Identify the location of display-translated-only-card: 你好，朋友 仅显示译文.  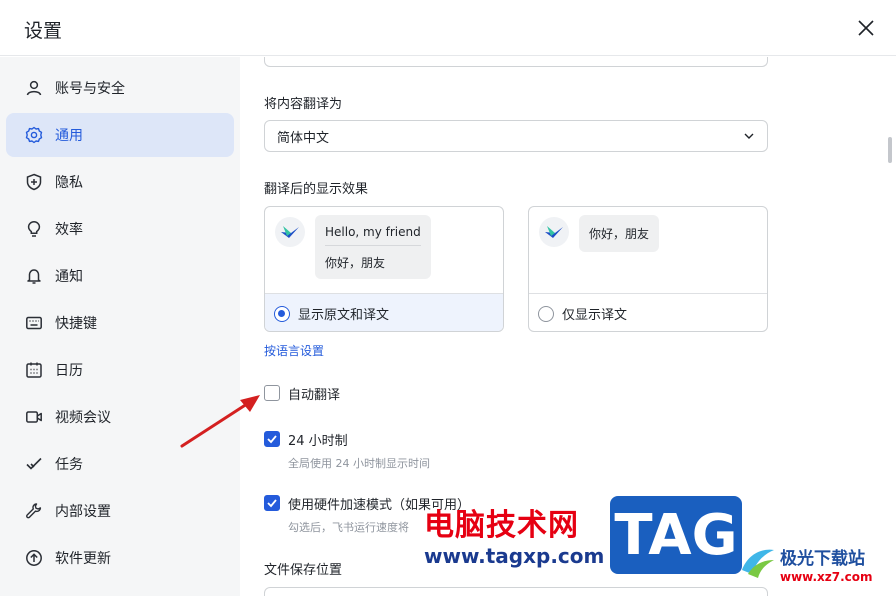
(648, 269).